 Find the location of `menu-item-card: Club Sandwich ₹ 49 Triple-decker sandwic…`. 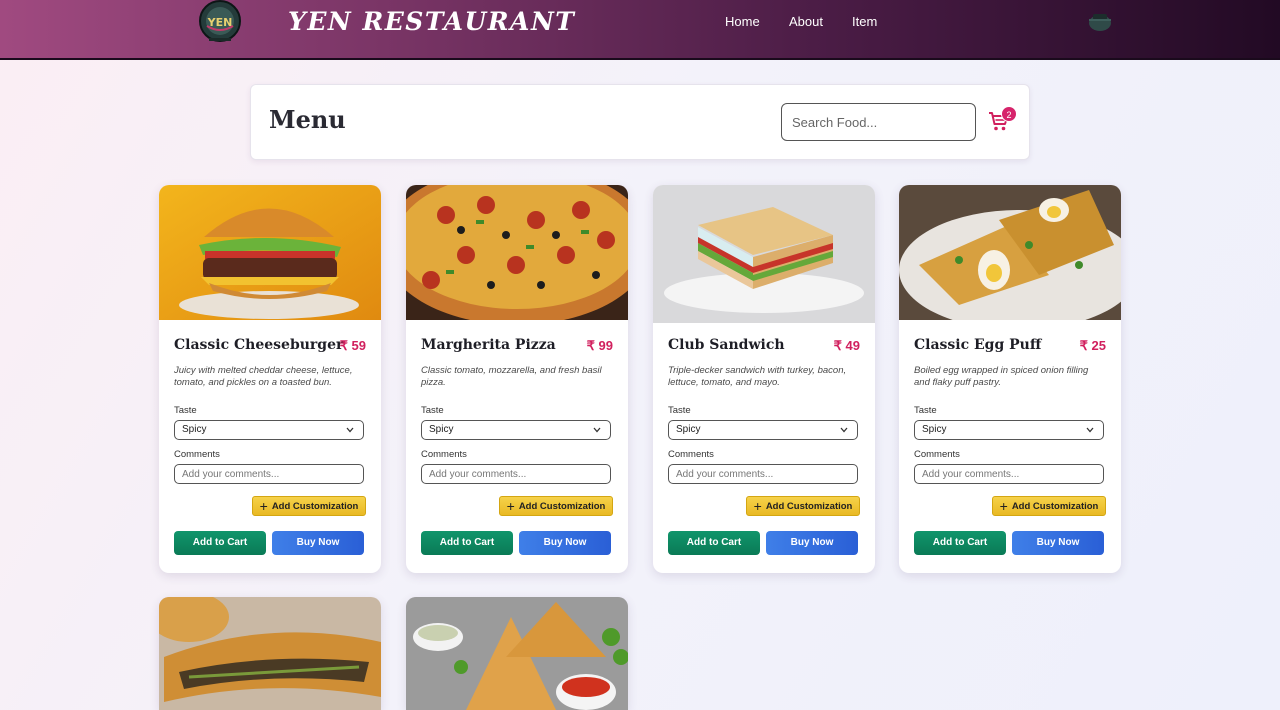

menu-item-card: Club Sandwich ₹ 49 Triple-decker sandwic… is located at coordinates (764, 379).